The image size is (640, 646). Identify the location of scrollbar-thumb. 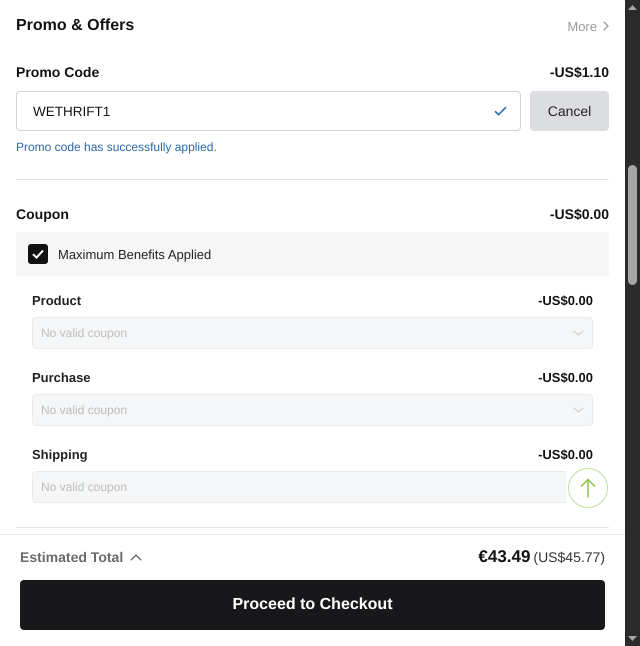
(632, 225).